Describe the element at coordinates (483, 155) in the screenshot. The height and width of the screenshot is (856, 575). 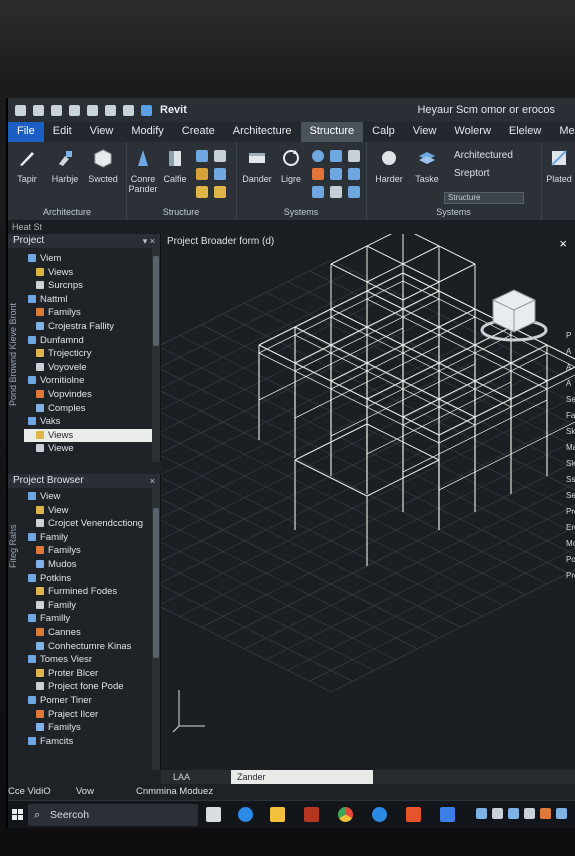
I see `architectured-button: Architectured` at that location.